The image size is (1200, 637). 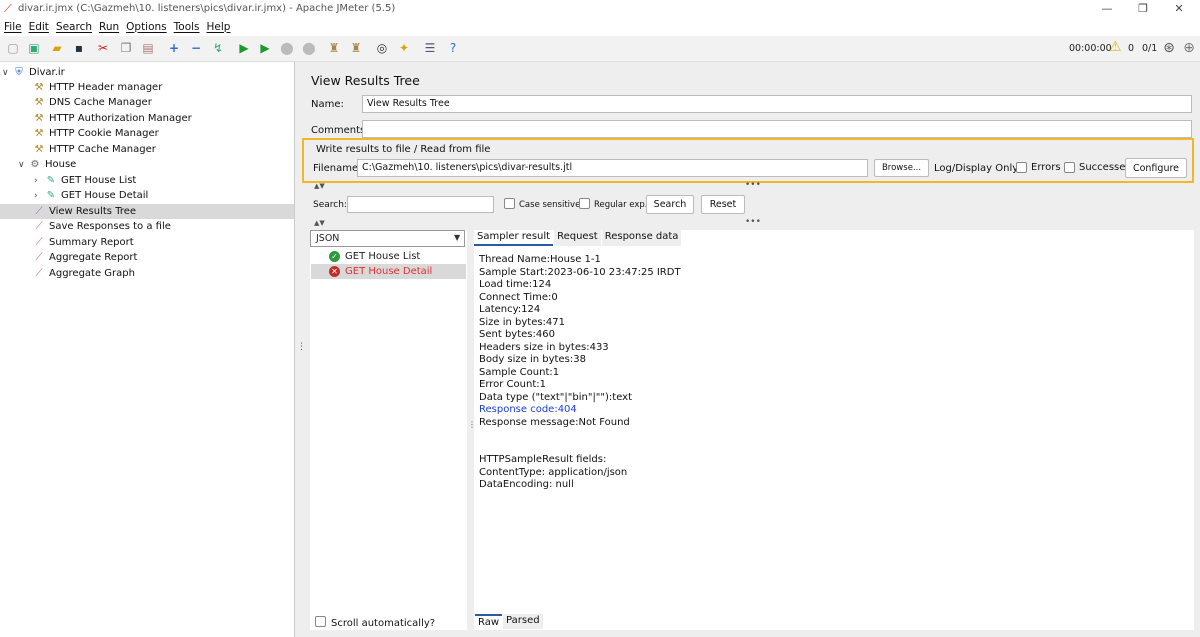 I want to click on comments-field, so click(x=777, y=129).